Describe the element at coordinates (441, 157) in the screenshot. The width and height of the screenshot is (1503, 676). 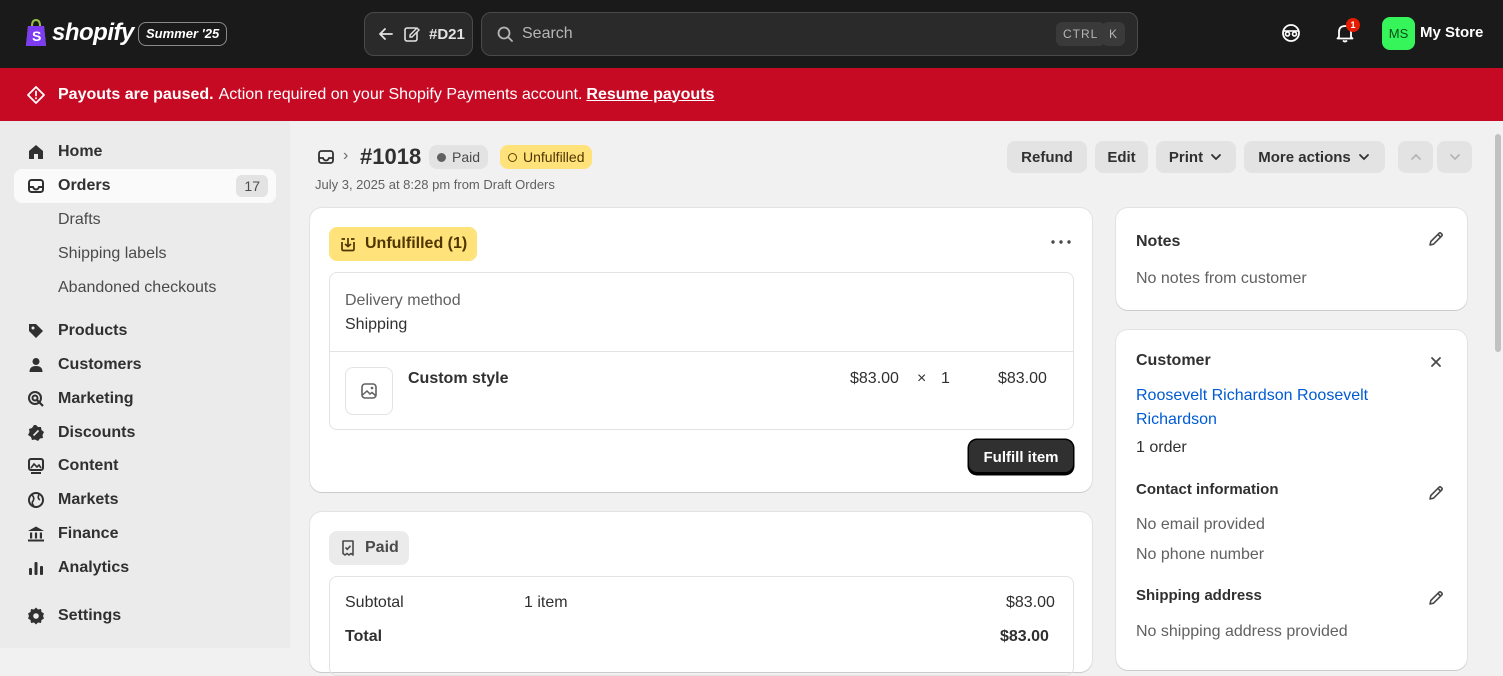
I see `paid-dot-icon` at that location.